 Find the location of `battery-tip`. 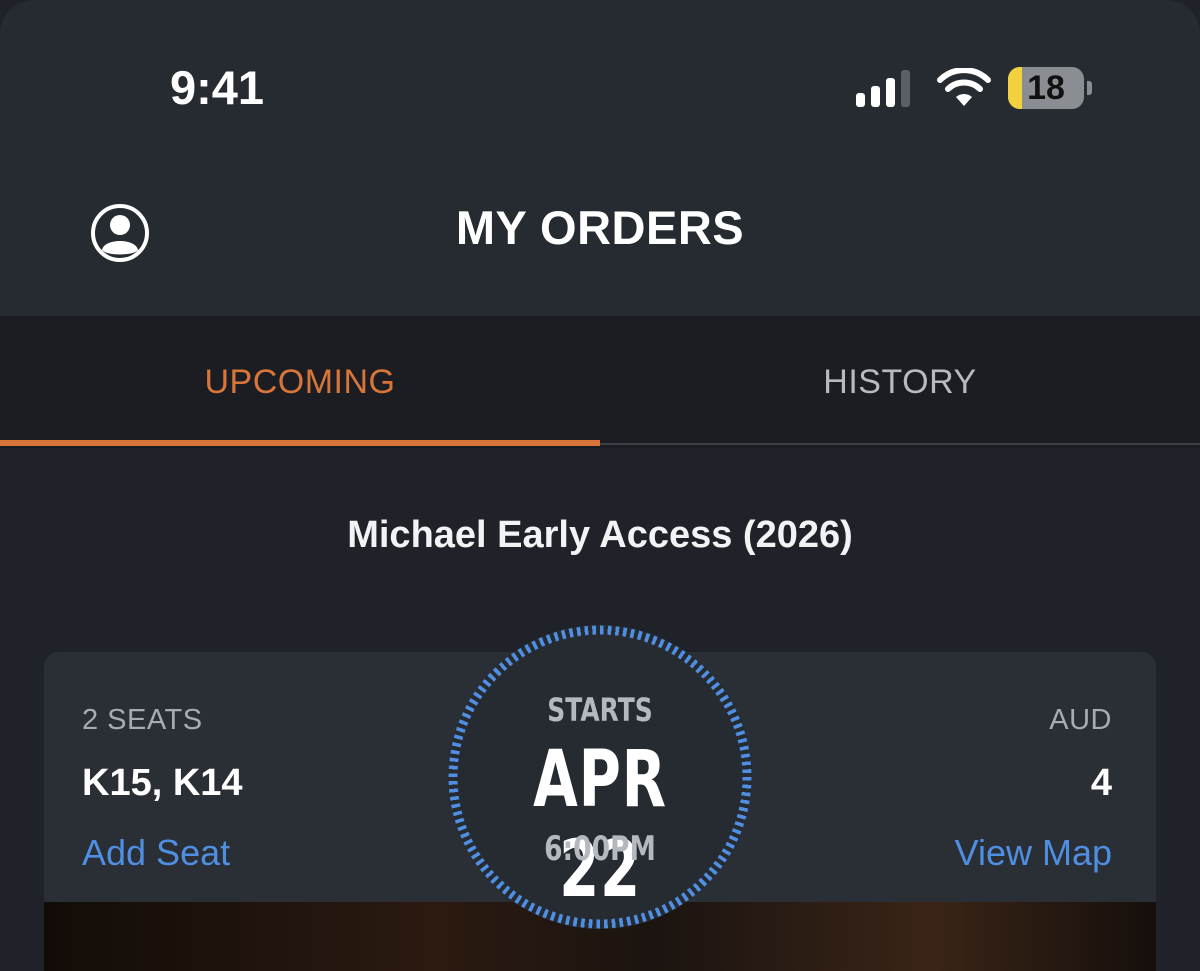

battery-tip is located at coordinates (1089, 88).